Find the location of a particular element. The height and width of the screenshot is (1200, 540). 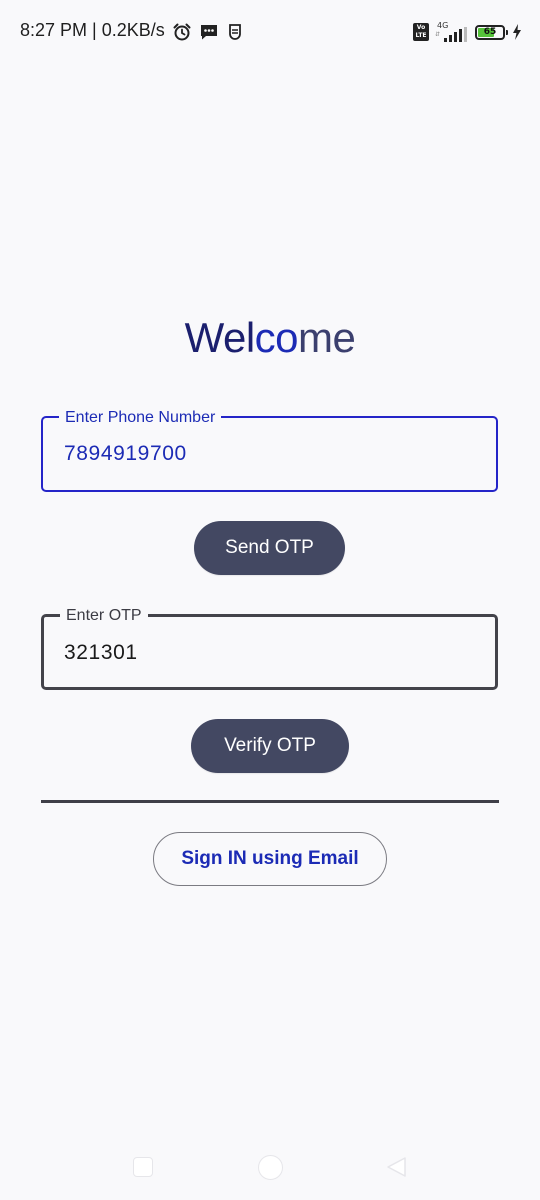

phone-number-field: Enter Phone Number 7894919700 is located at coordinates (269, 450).